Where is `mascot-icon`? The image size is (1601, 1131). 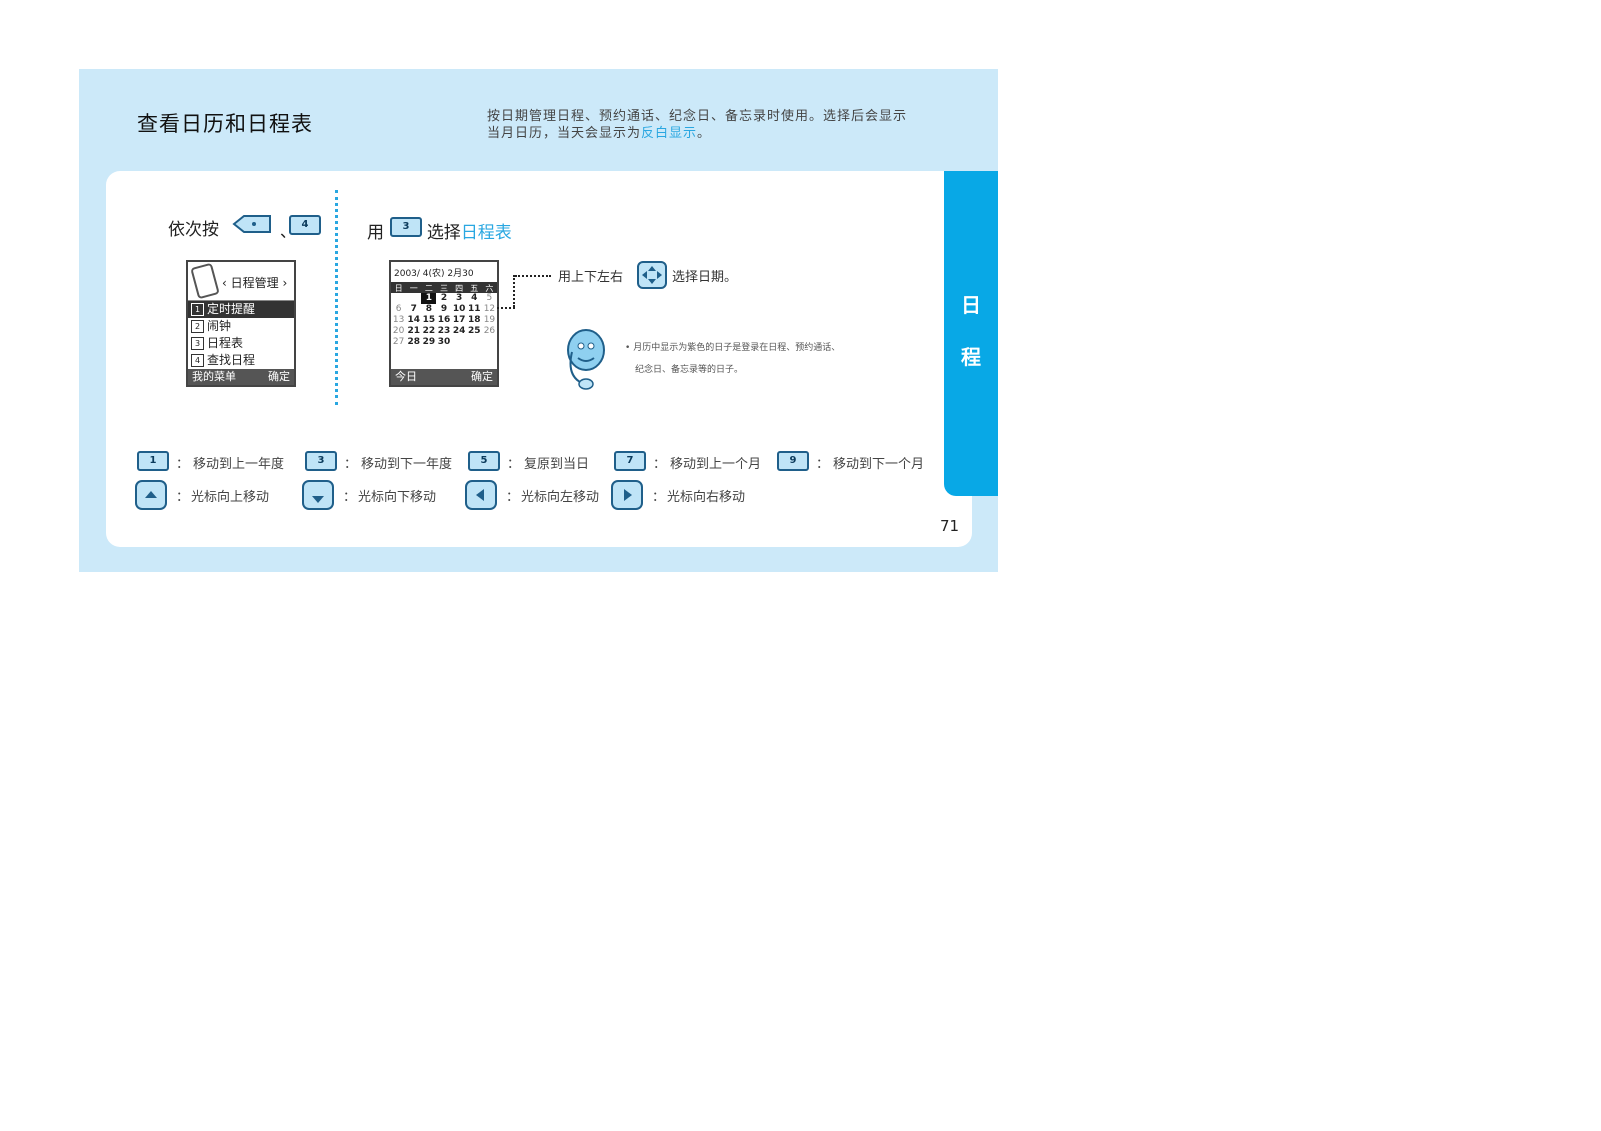 mascot-icon is located at coordinates (586, 359).